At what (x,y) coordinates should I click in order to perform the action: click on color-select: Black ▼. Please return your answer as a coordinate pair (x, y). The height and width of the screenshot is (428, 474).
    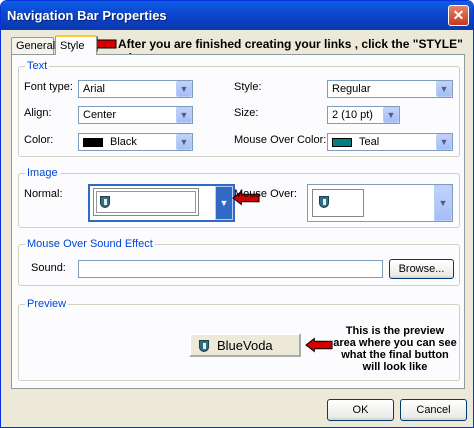
    Looking at the image, I should click on (135, 142).